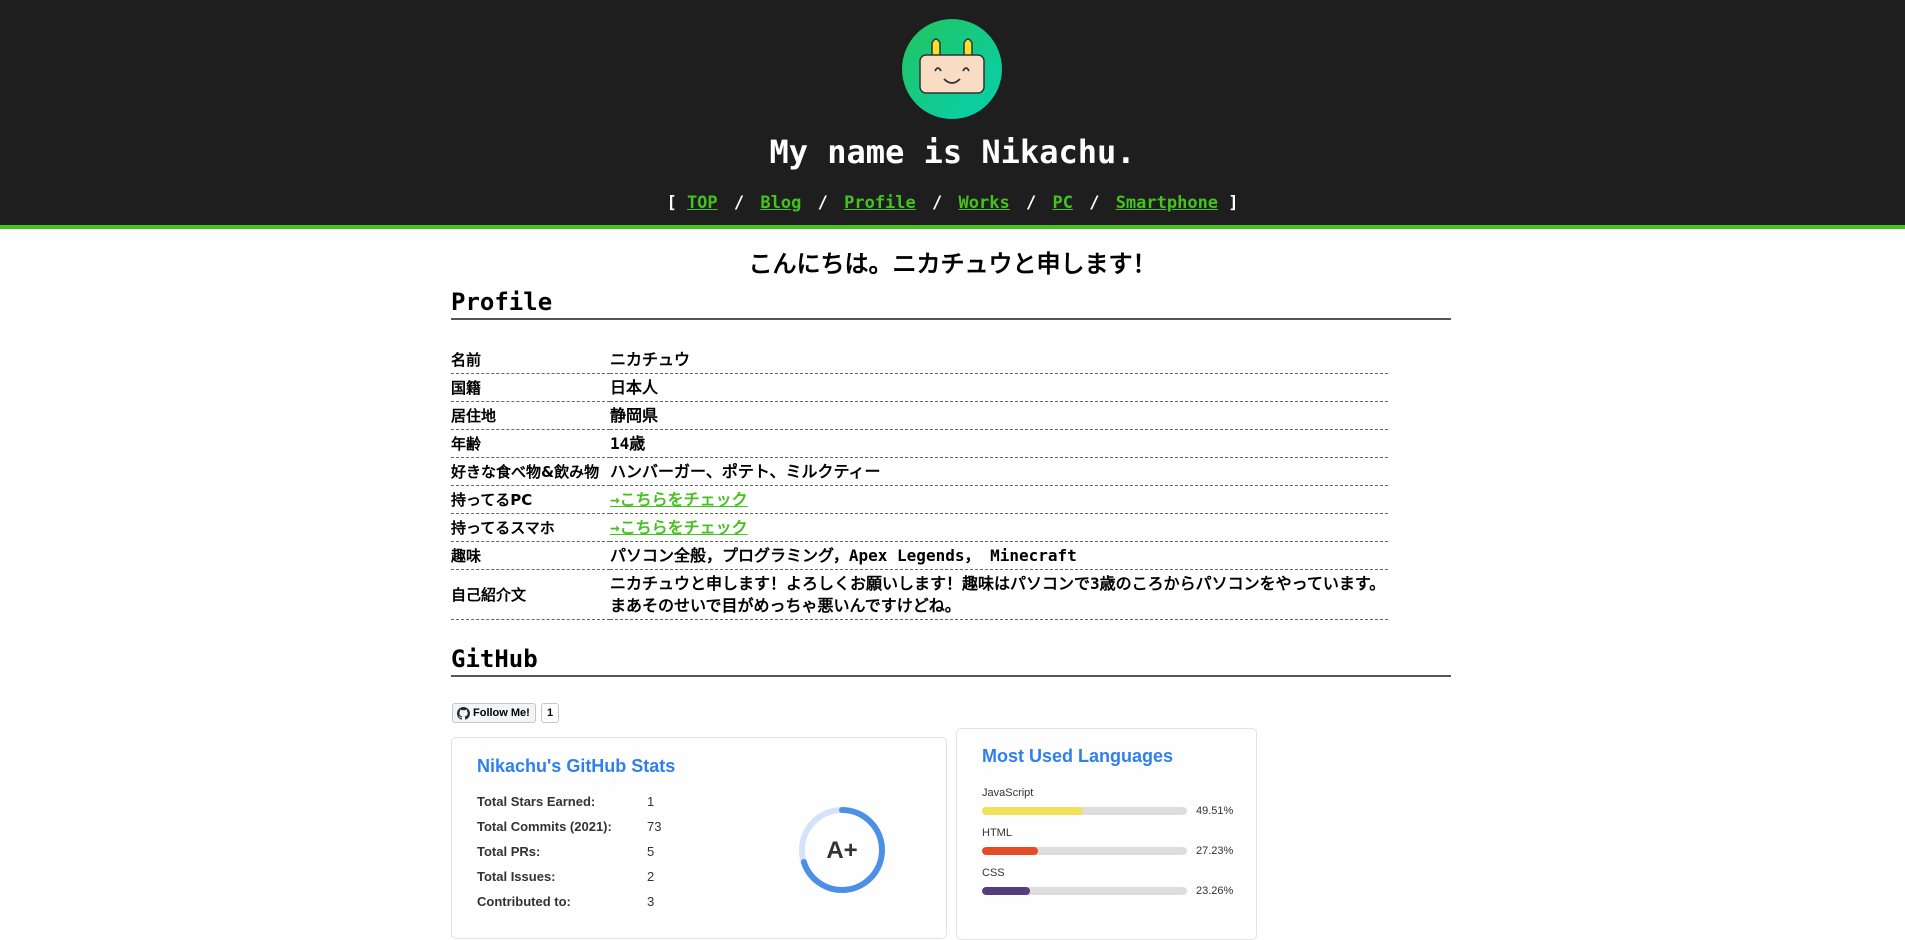 The image size is (1905, 940). What do you see at coordinates (654, 826) in the screenshot?
I see `stat-value: 73` at bounding box center [654, 826].